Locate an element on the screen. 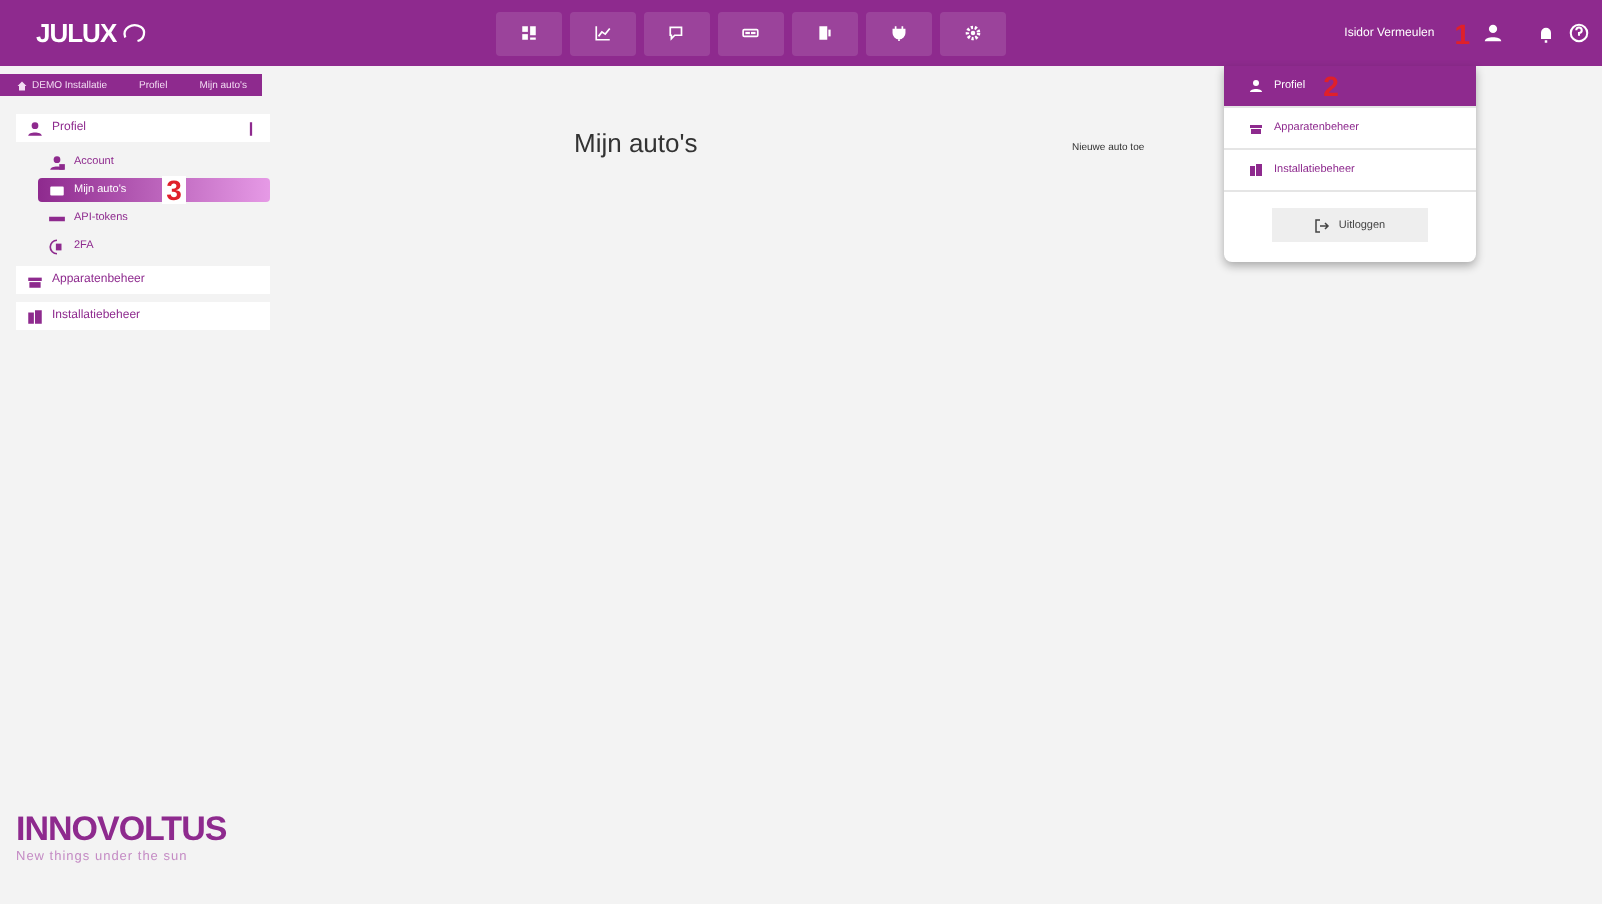 The image size is (1602, 904). battery-icon is located at coordinates (751, 33).